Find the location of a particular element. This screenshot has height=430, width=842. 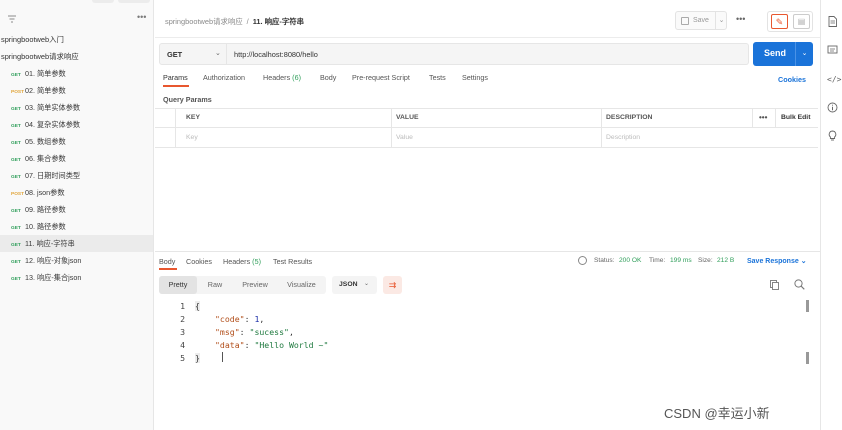

tab-response-cookies: Cookies is located at coordinates (199, 261).